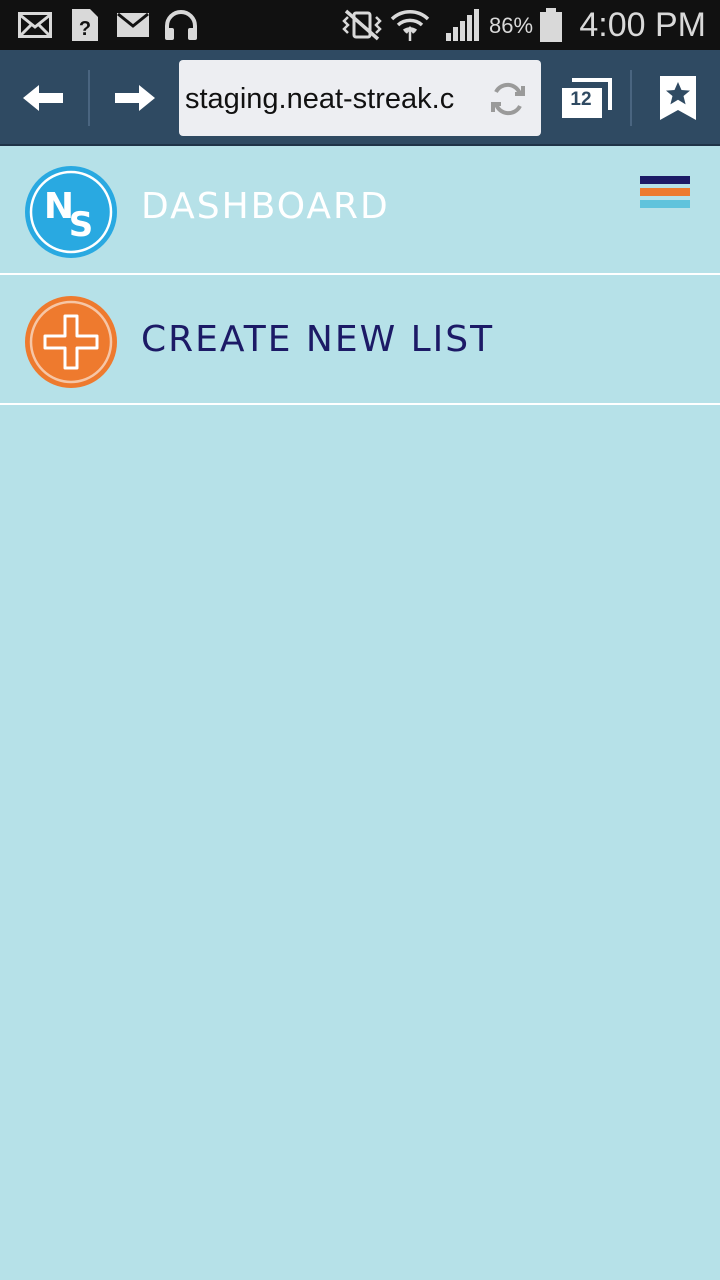 The image size is (720, 1280). I want to click on back-button, so click(43, 98).